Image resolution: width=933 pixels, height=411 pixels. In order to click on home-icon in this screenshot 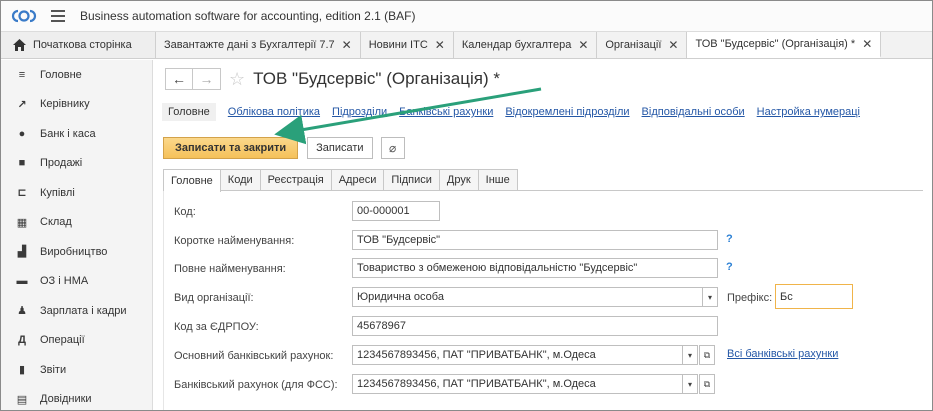, I will do `click(19, 45)`.